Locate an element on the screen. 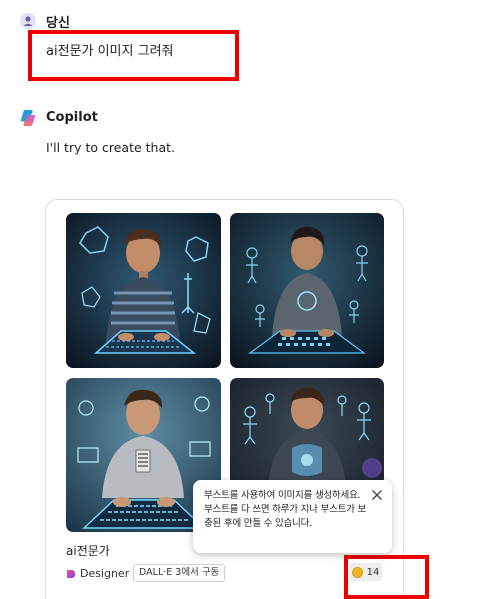 This screenshot has height=599, width=493. highlight-box-boost is located at coordinates (386, 577).